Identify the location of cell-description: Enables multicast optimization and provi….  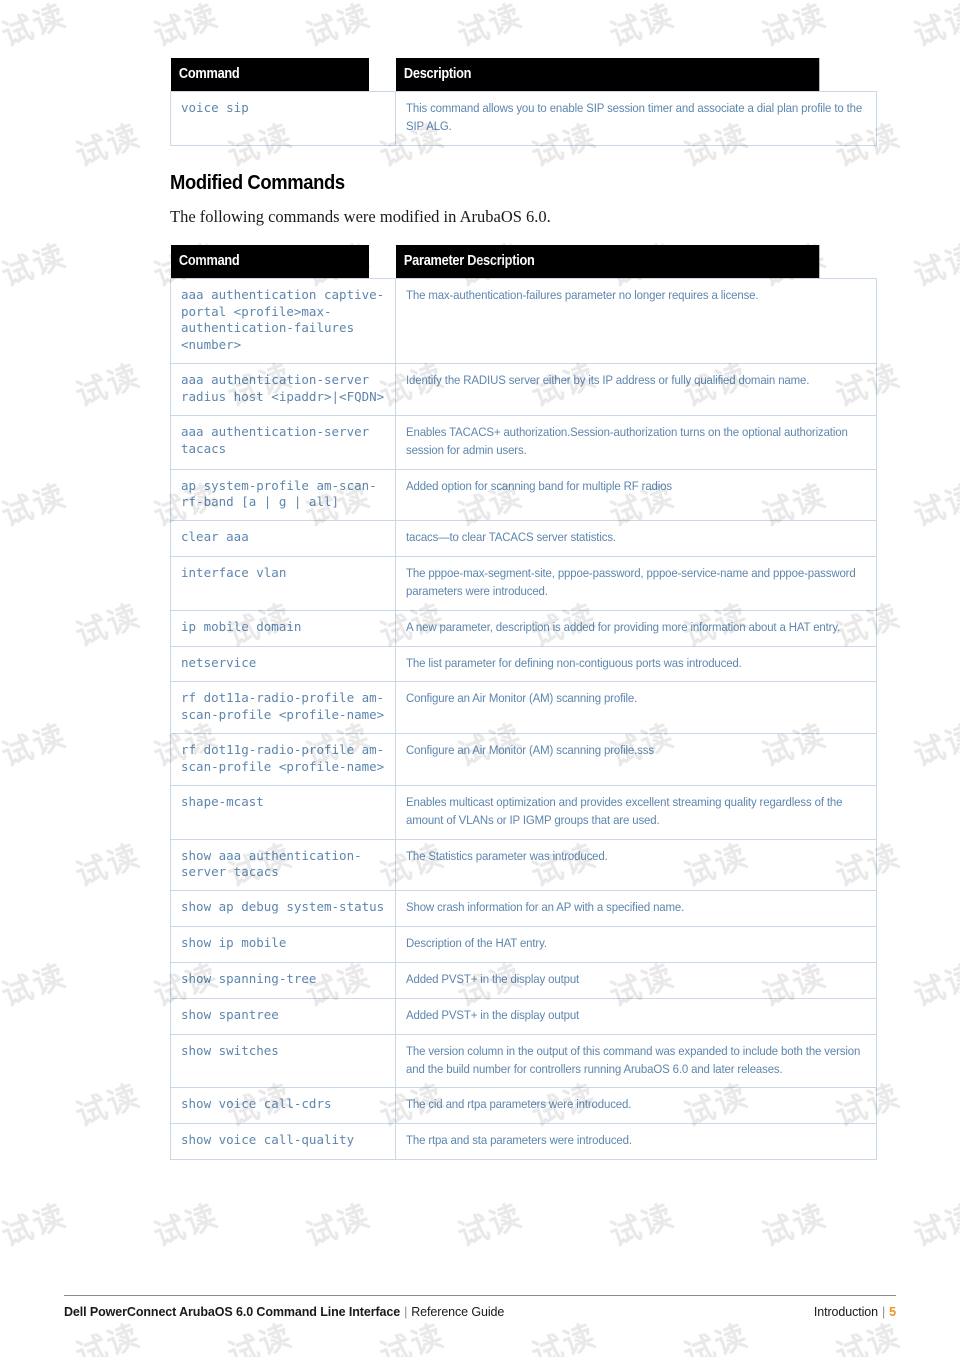
(636, 812).